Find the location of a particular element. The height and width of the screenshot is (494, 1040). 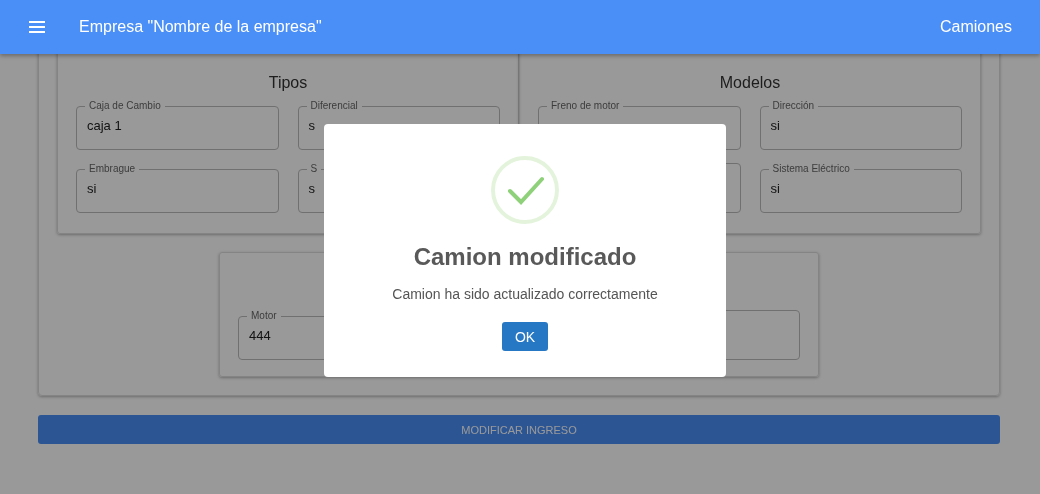

app-title: Empresa "Nombre de la empresa" is located at coordinates (201, 27).